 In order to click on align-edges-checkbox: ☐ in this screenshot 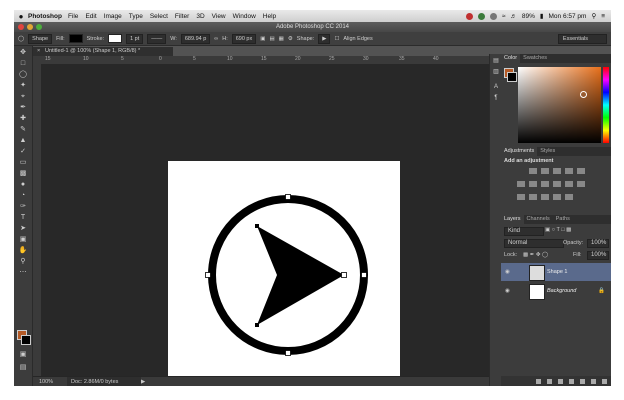, I will do `click(336, 39)`.